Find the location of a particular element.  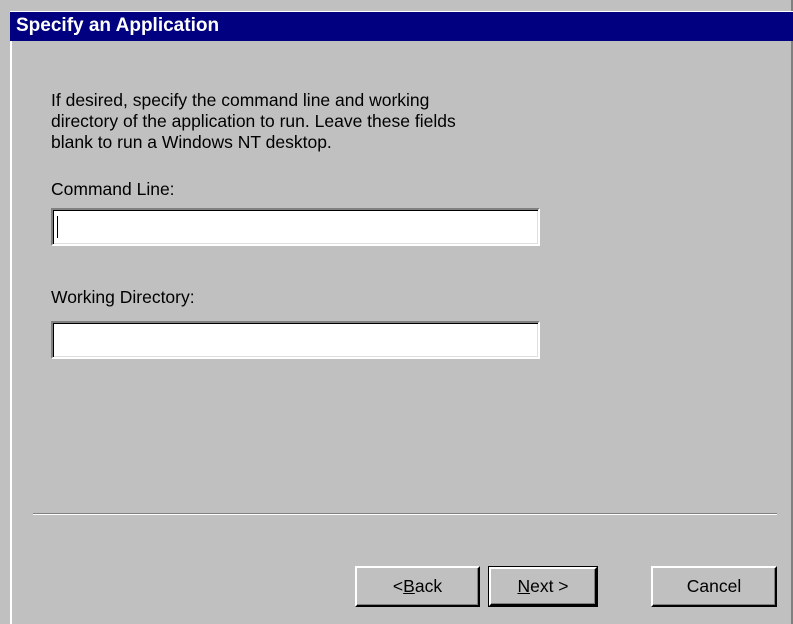

next-button: Next > is located at coordinates (543, 586).